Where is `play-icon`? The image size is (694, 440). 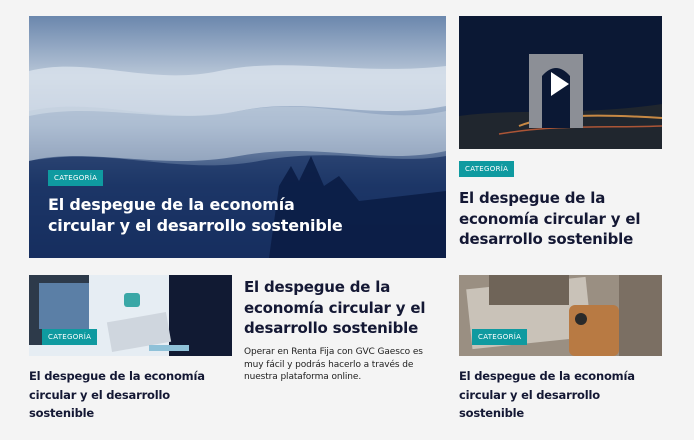 play-icon is located at coordinates (560, 84).